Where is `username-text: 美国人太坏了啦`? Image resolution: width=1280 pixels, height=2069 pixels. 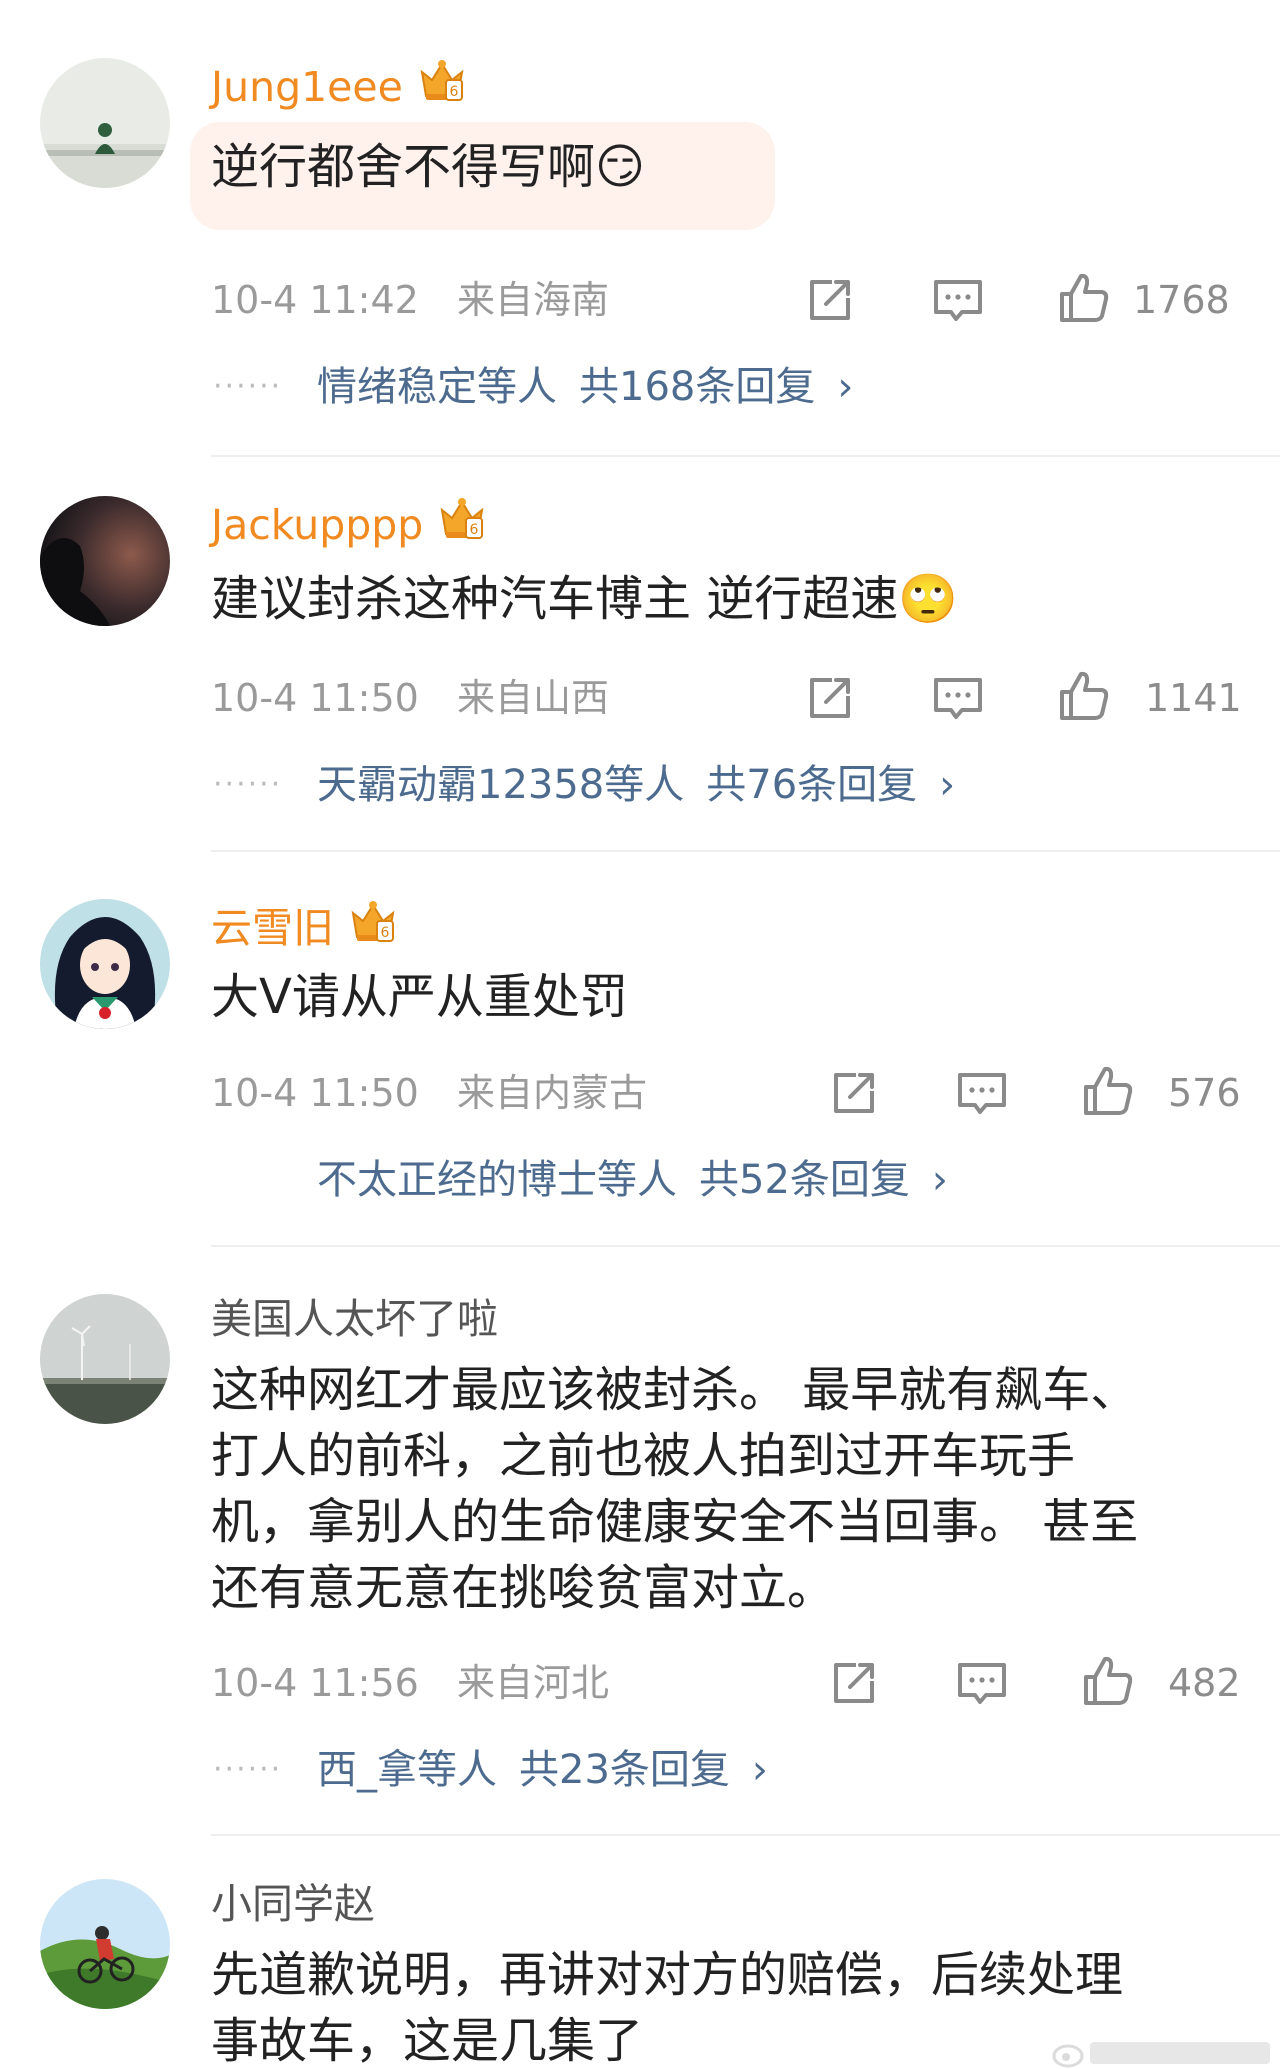 username-text: 美国人太坏了啦 is located at coordinates (354, 1319).